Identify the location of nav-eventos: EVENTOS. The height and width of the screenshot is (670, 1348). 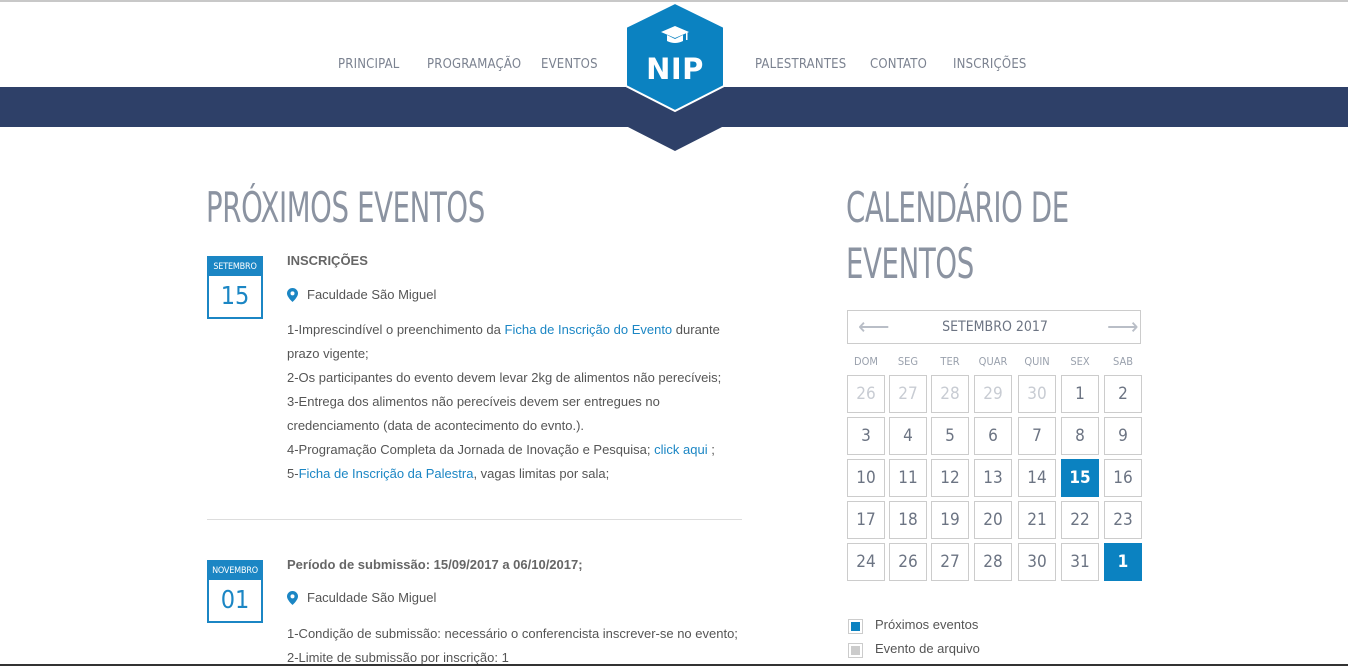
(569, 64).